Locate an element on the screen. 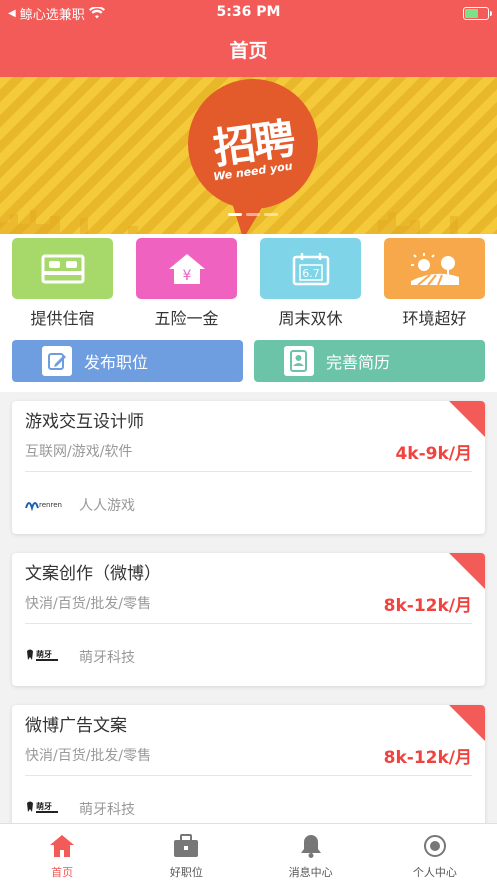 Image resolution: width=497 pixels, height=883 pixels. job-category: 互联网/游戏/软件 is located at coordinates (79, 452).